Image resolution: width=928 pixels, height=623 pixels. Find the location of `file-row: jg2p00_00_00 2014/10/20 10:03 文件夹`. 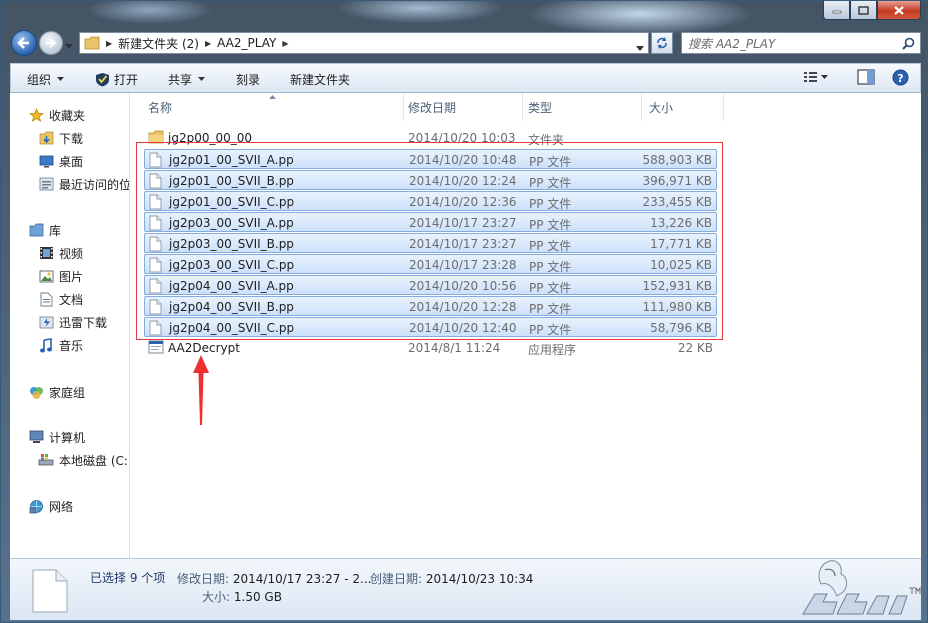

file-row: jg2p00_00_00 2014/10/20 10:03 文件夹 is located at coordinates (430, 138).